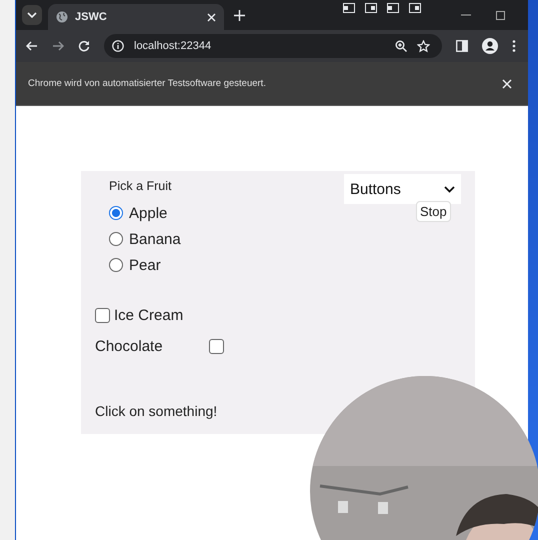  Describe the element at coordinates (148, 213) in the screenshot. I see `radio-label: Apple` at that location.